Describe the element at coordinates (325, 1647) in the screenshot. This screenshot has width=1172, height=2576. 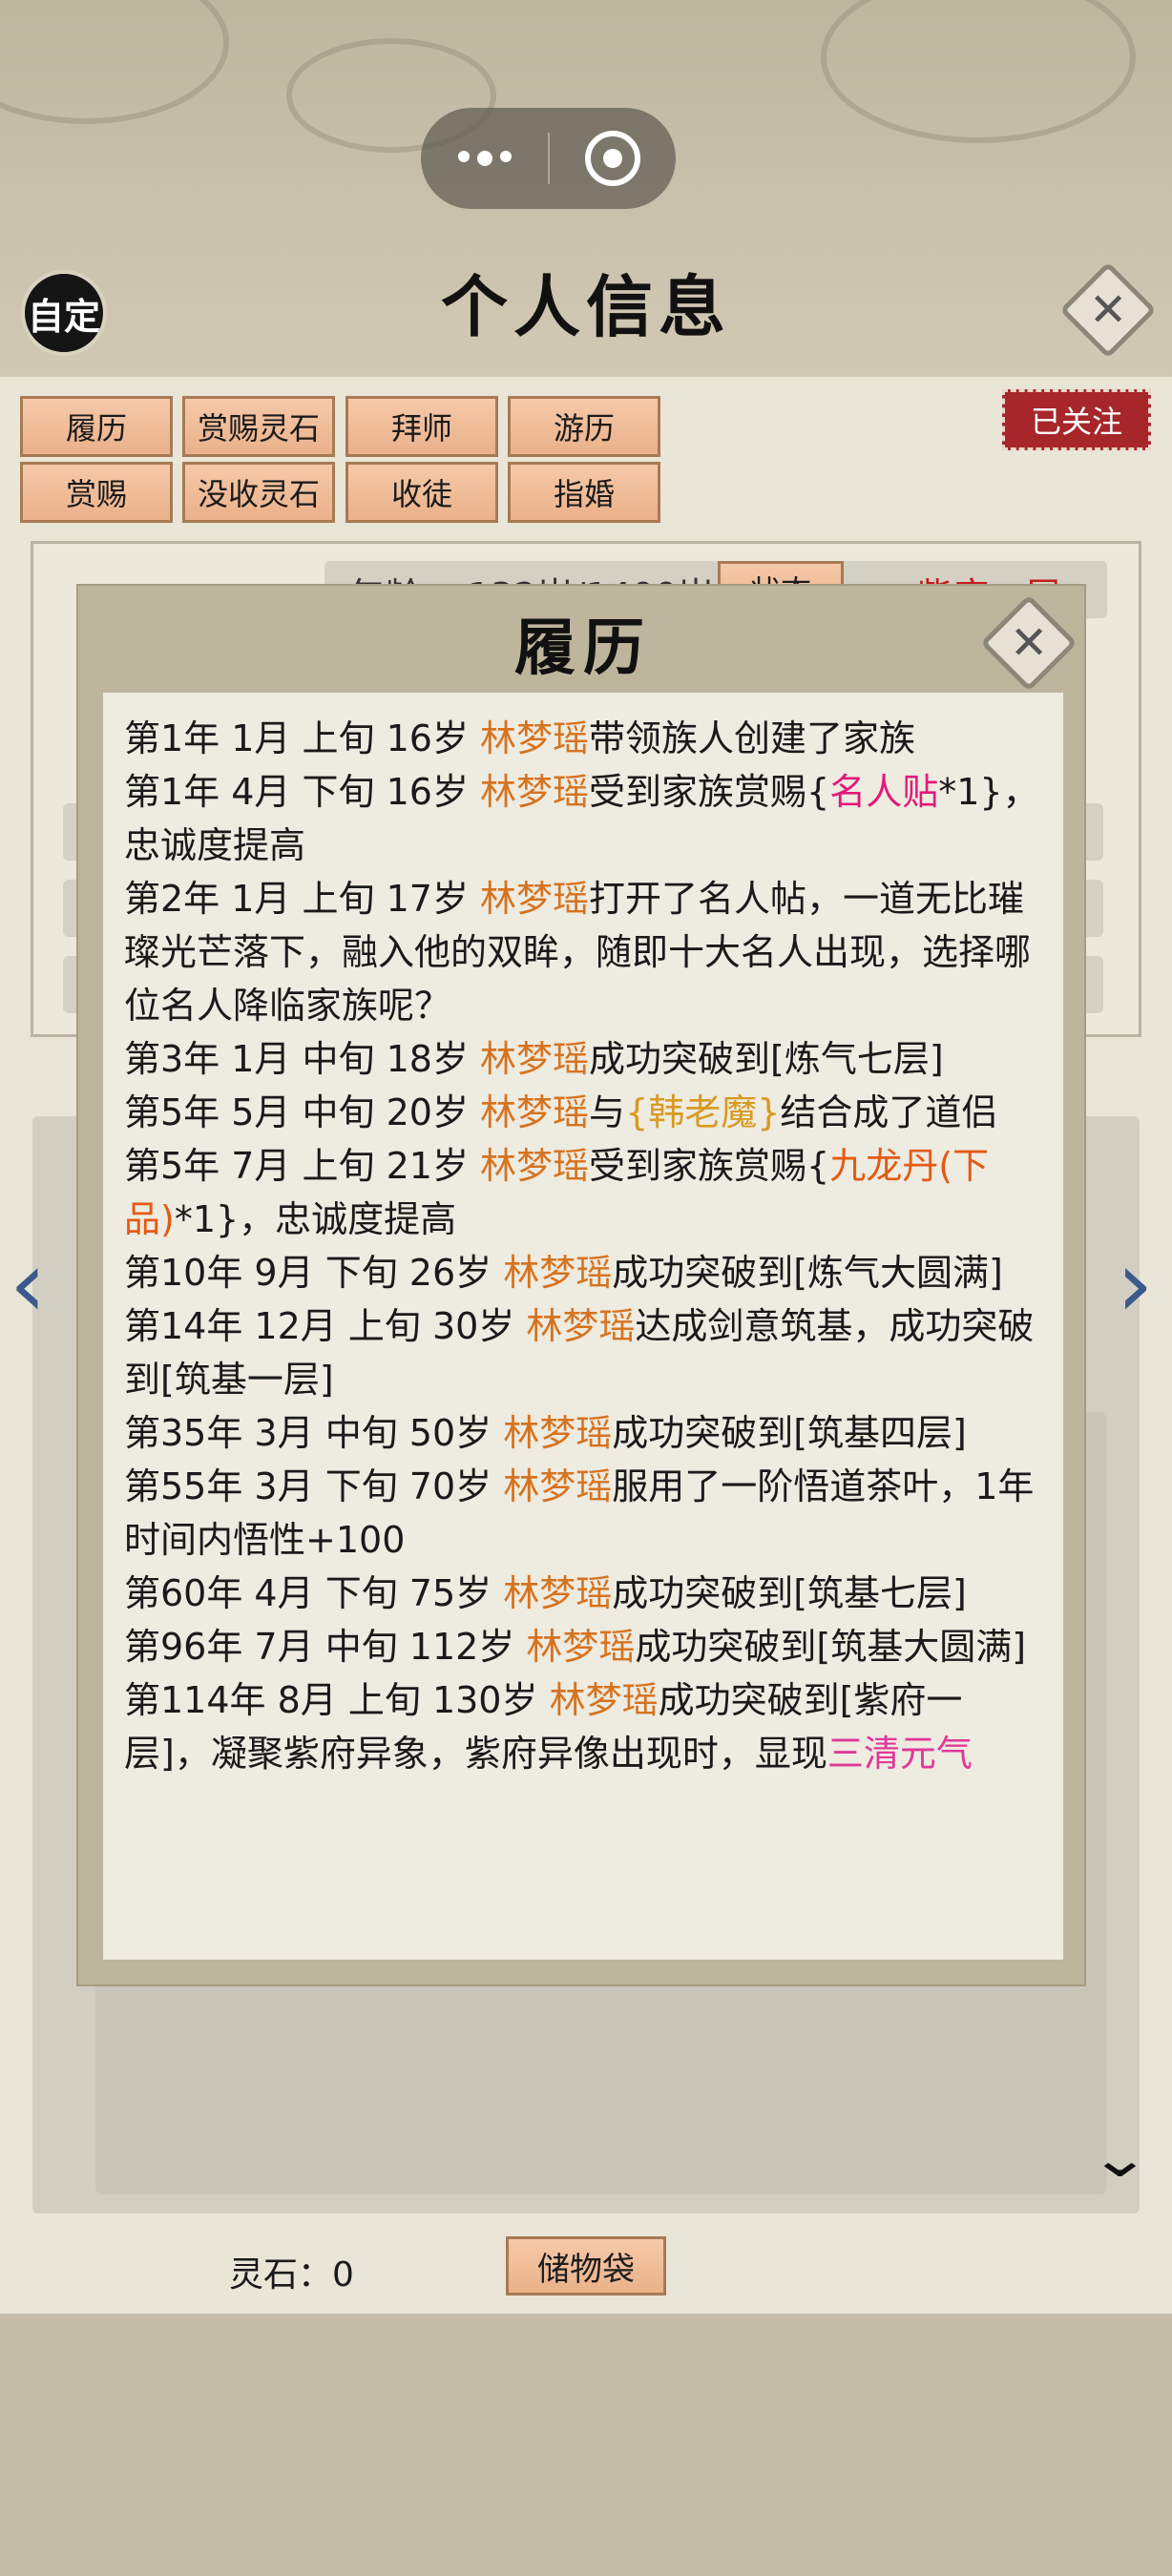
I see `entry-text: 第96年 7月 中旬 112岁` at that location.